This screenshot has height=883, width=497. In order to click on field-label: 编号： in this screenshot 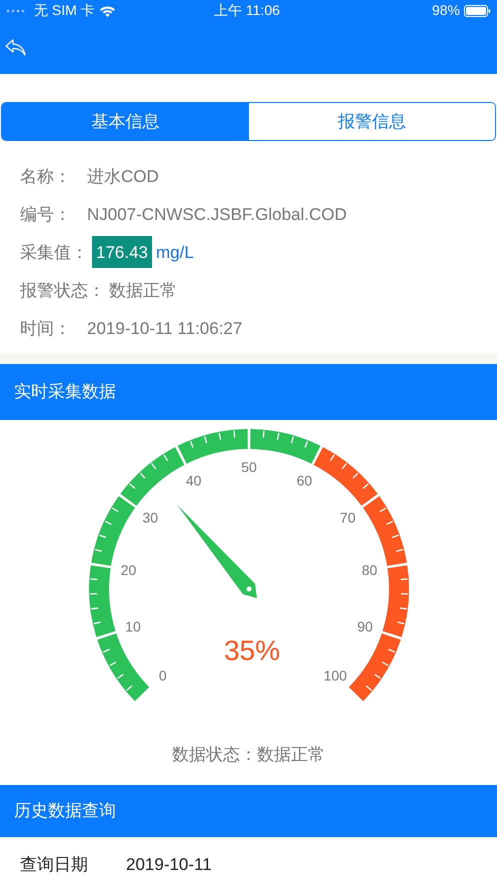, I will do `click(46, 215)`.